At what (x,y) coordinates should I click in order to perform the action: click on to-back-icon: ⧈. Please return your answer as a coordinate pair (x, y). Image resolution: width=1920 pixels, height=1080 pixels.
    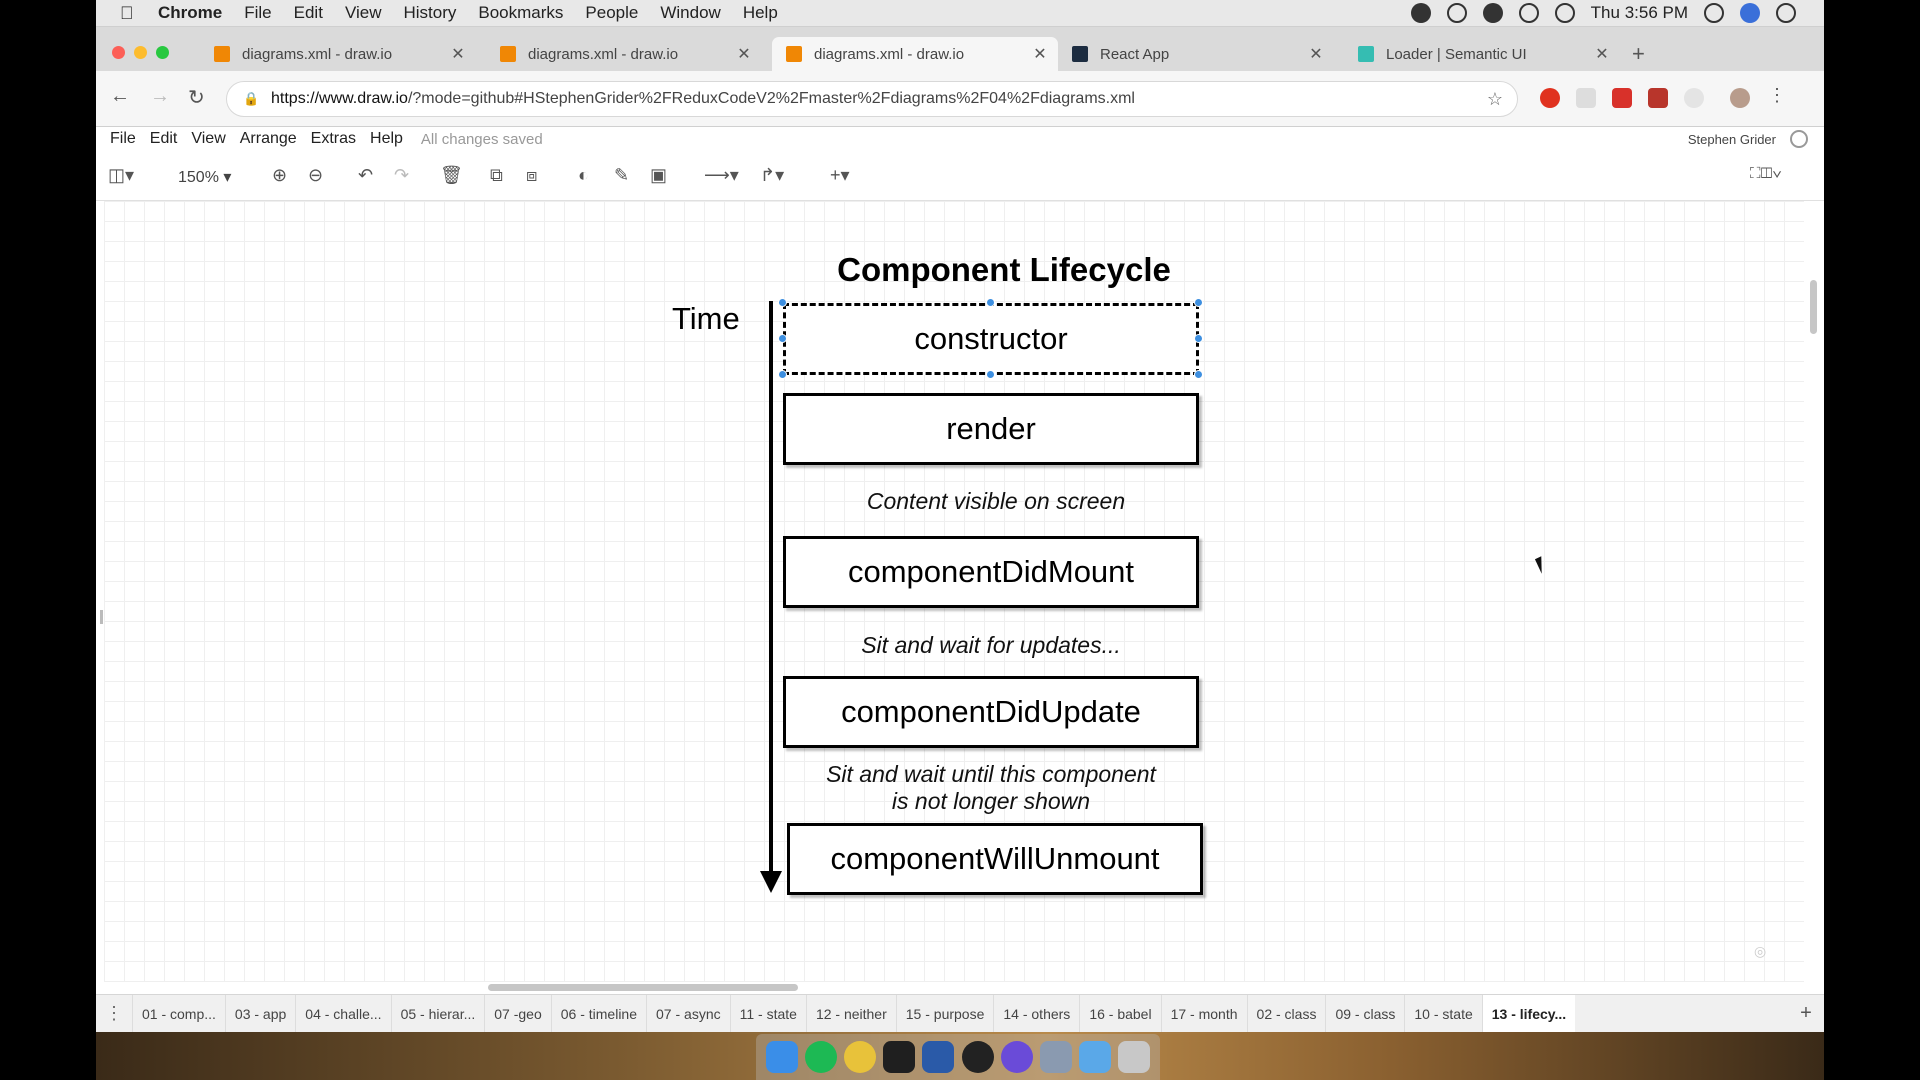
    Looking at the image, I should click on (531, 175).